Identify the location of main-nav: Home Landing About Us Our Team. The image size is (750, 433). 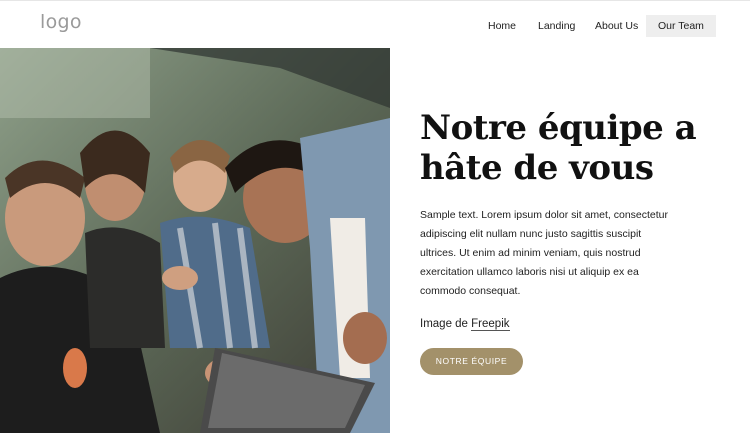
(375, 26).